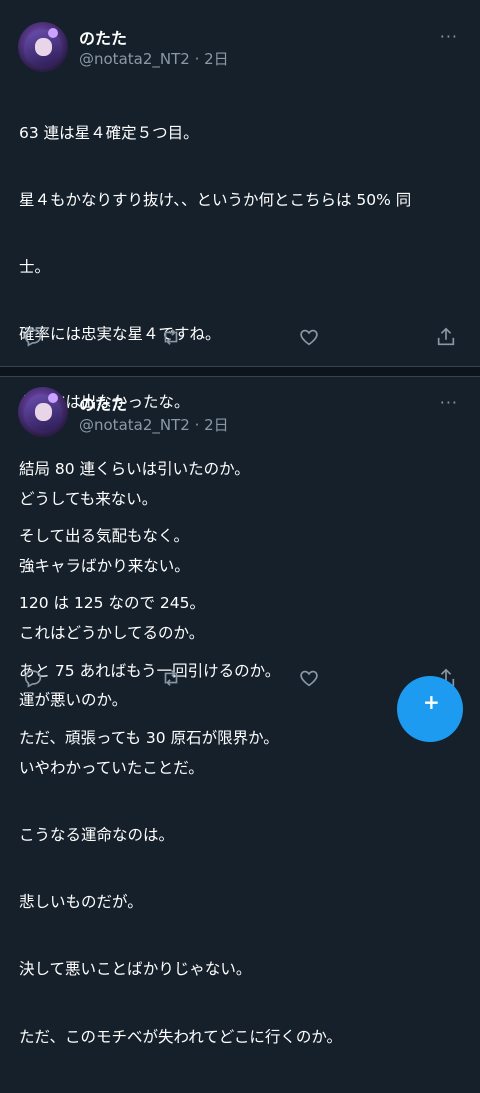 Image resolution: width=480 pixels, height=1093 pixels. What do you see at coordinates (431, 702) in the screenshot?
I see `compose-plus-icon: +` at bounding box center [431, 702].